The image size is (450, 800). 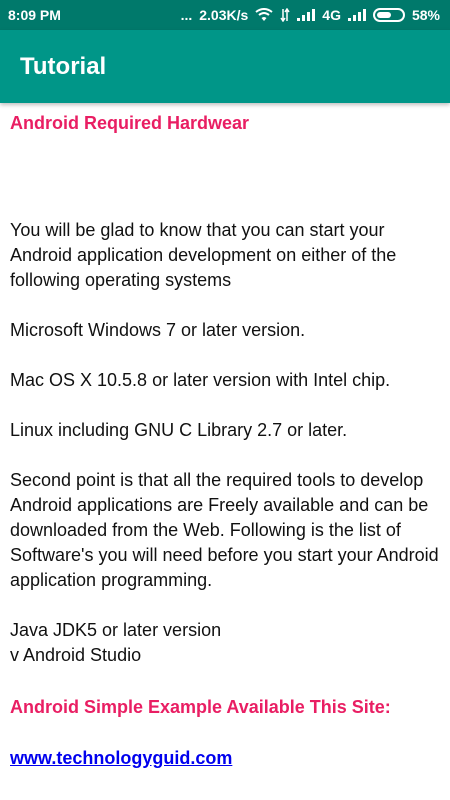 I want to click on app-title: Tutorial, so click(x=63, y=66).